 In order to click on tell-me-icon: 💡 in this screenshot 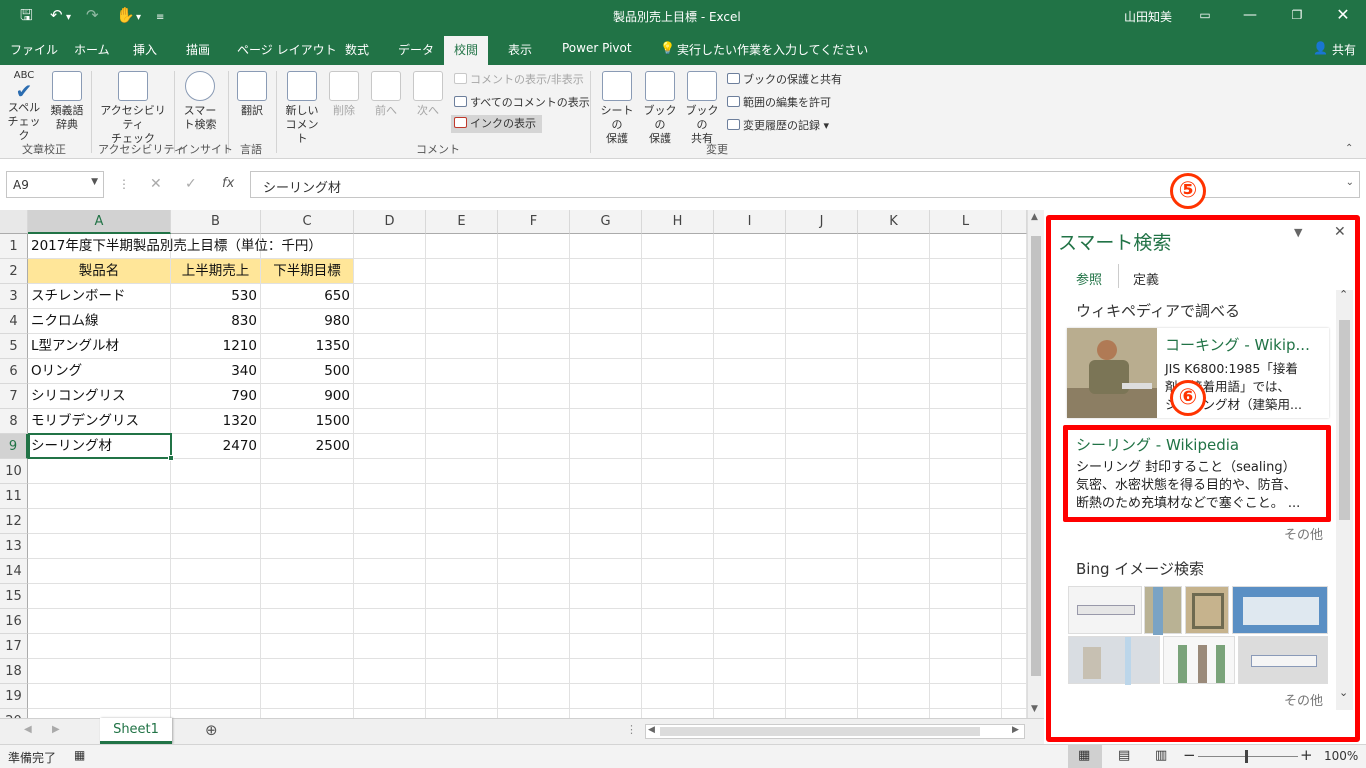, I will do `click(667, 48)`.